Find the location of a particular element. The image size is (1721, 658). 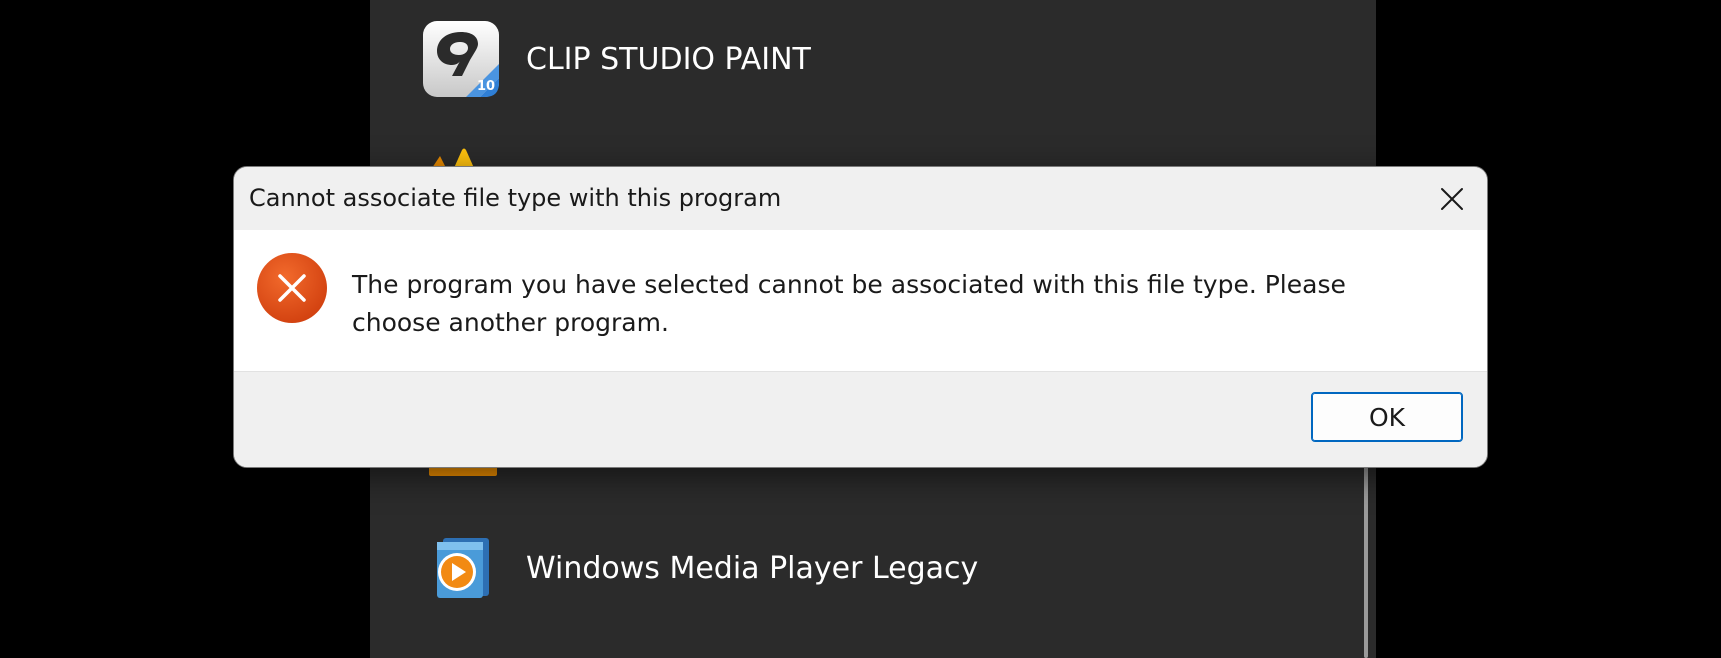

vlc-icon is located at coordinates (453, 158).